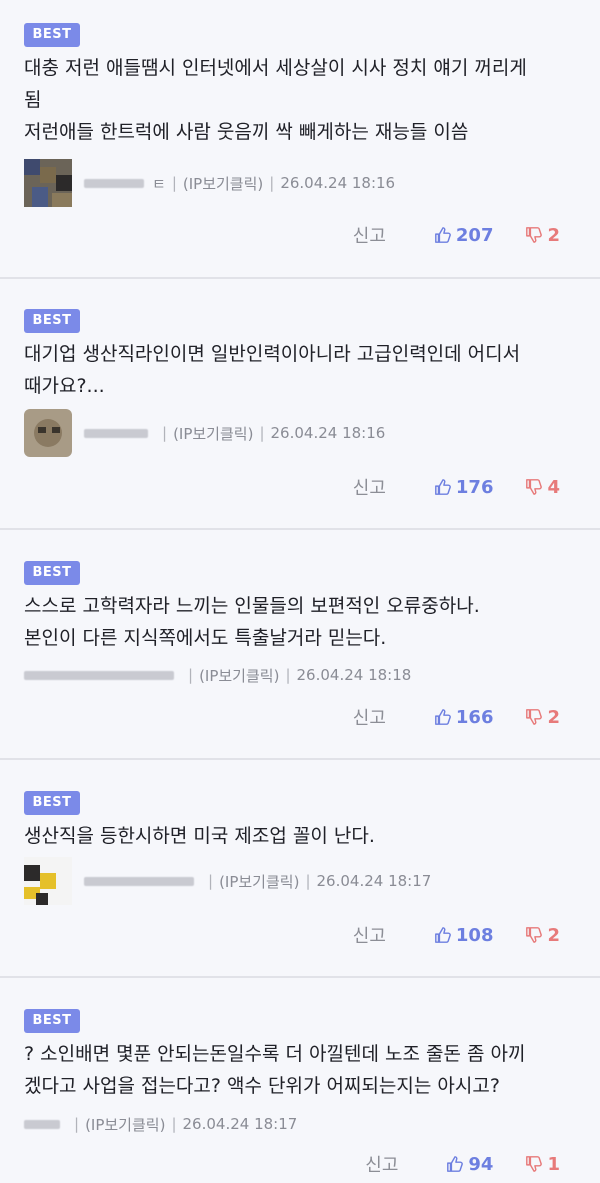 The width and height of the screenshot is (600, 1183). I want to click on comment-meta: ㅌ | (IP보기클릭) | 26.04.24 18:16, so click(209, 183).